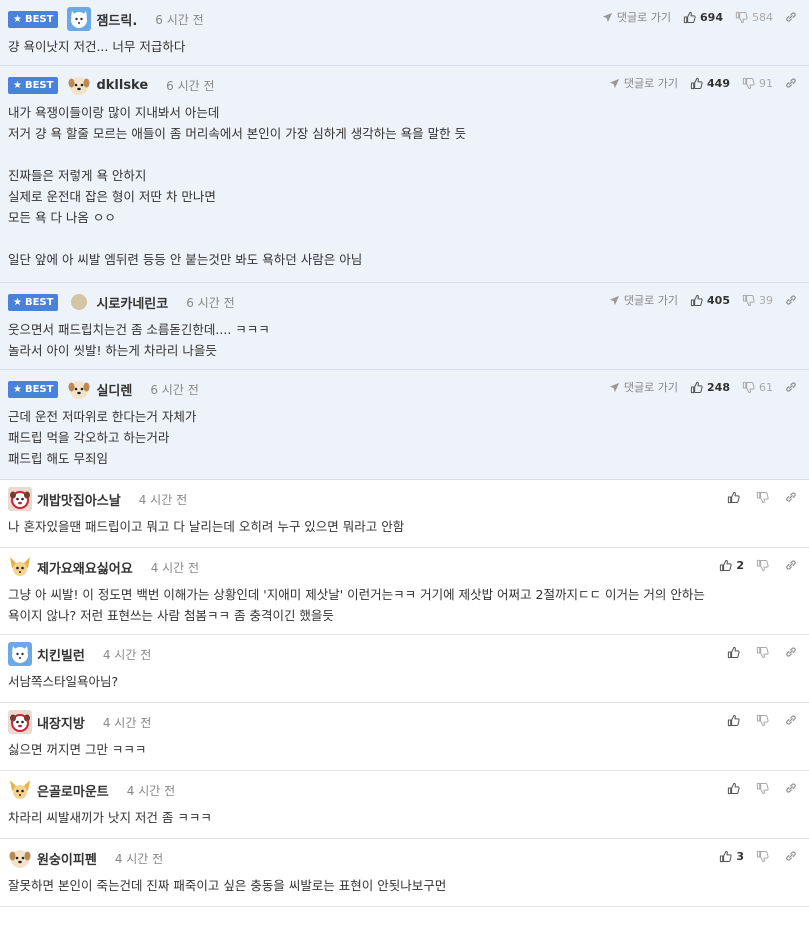 The image size is (809, 949). Describe the element at coordinates (61, 654) in the screenshot. I see `nickname: 치킨빌런` at that location.